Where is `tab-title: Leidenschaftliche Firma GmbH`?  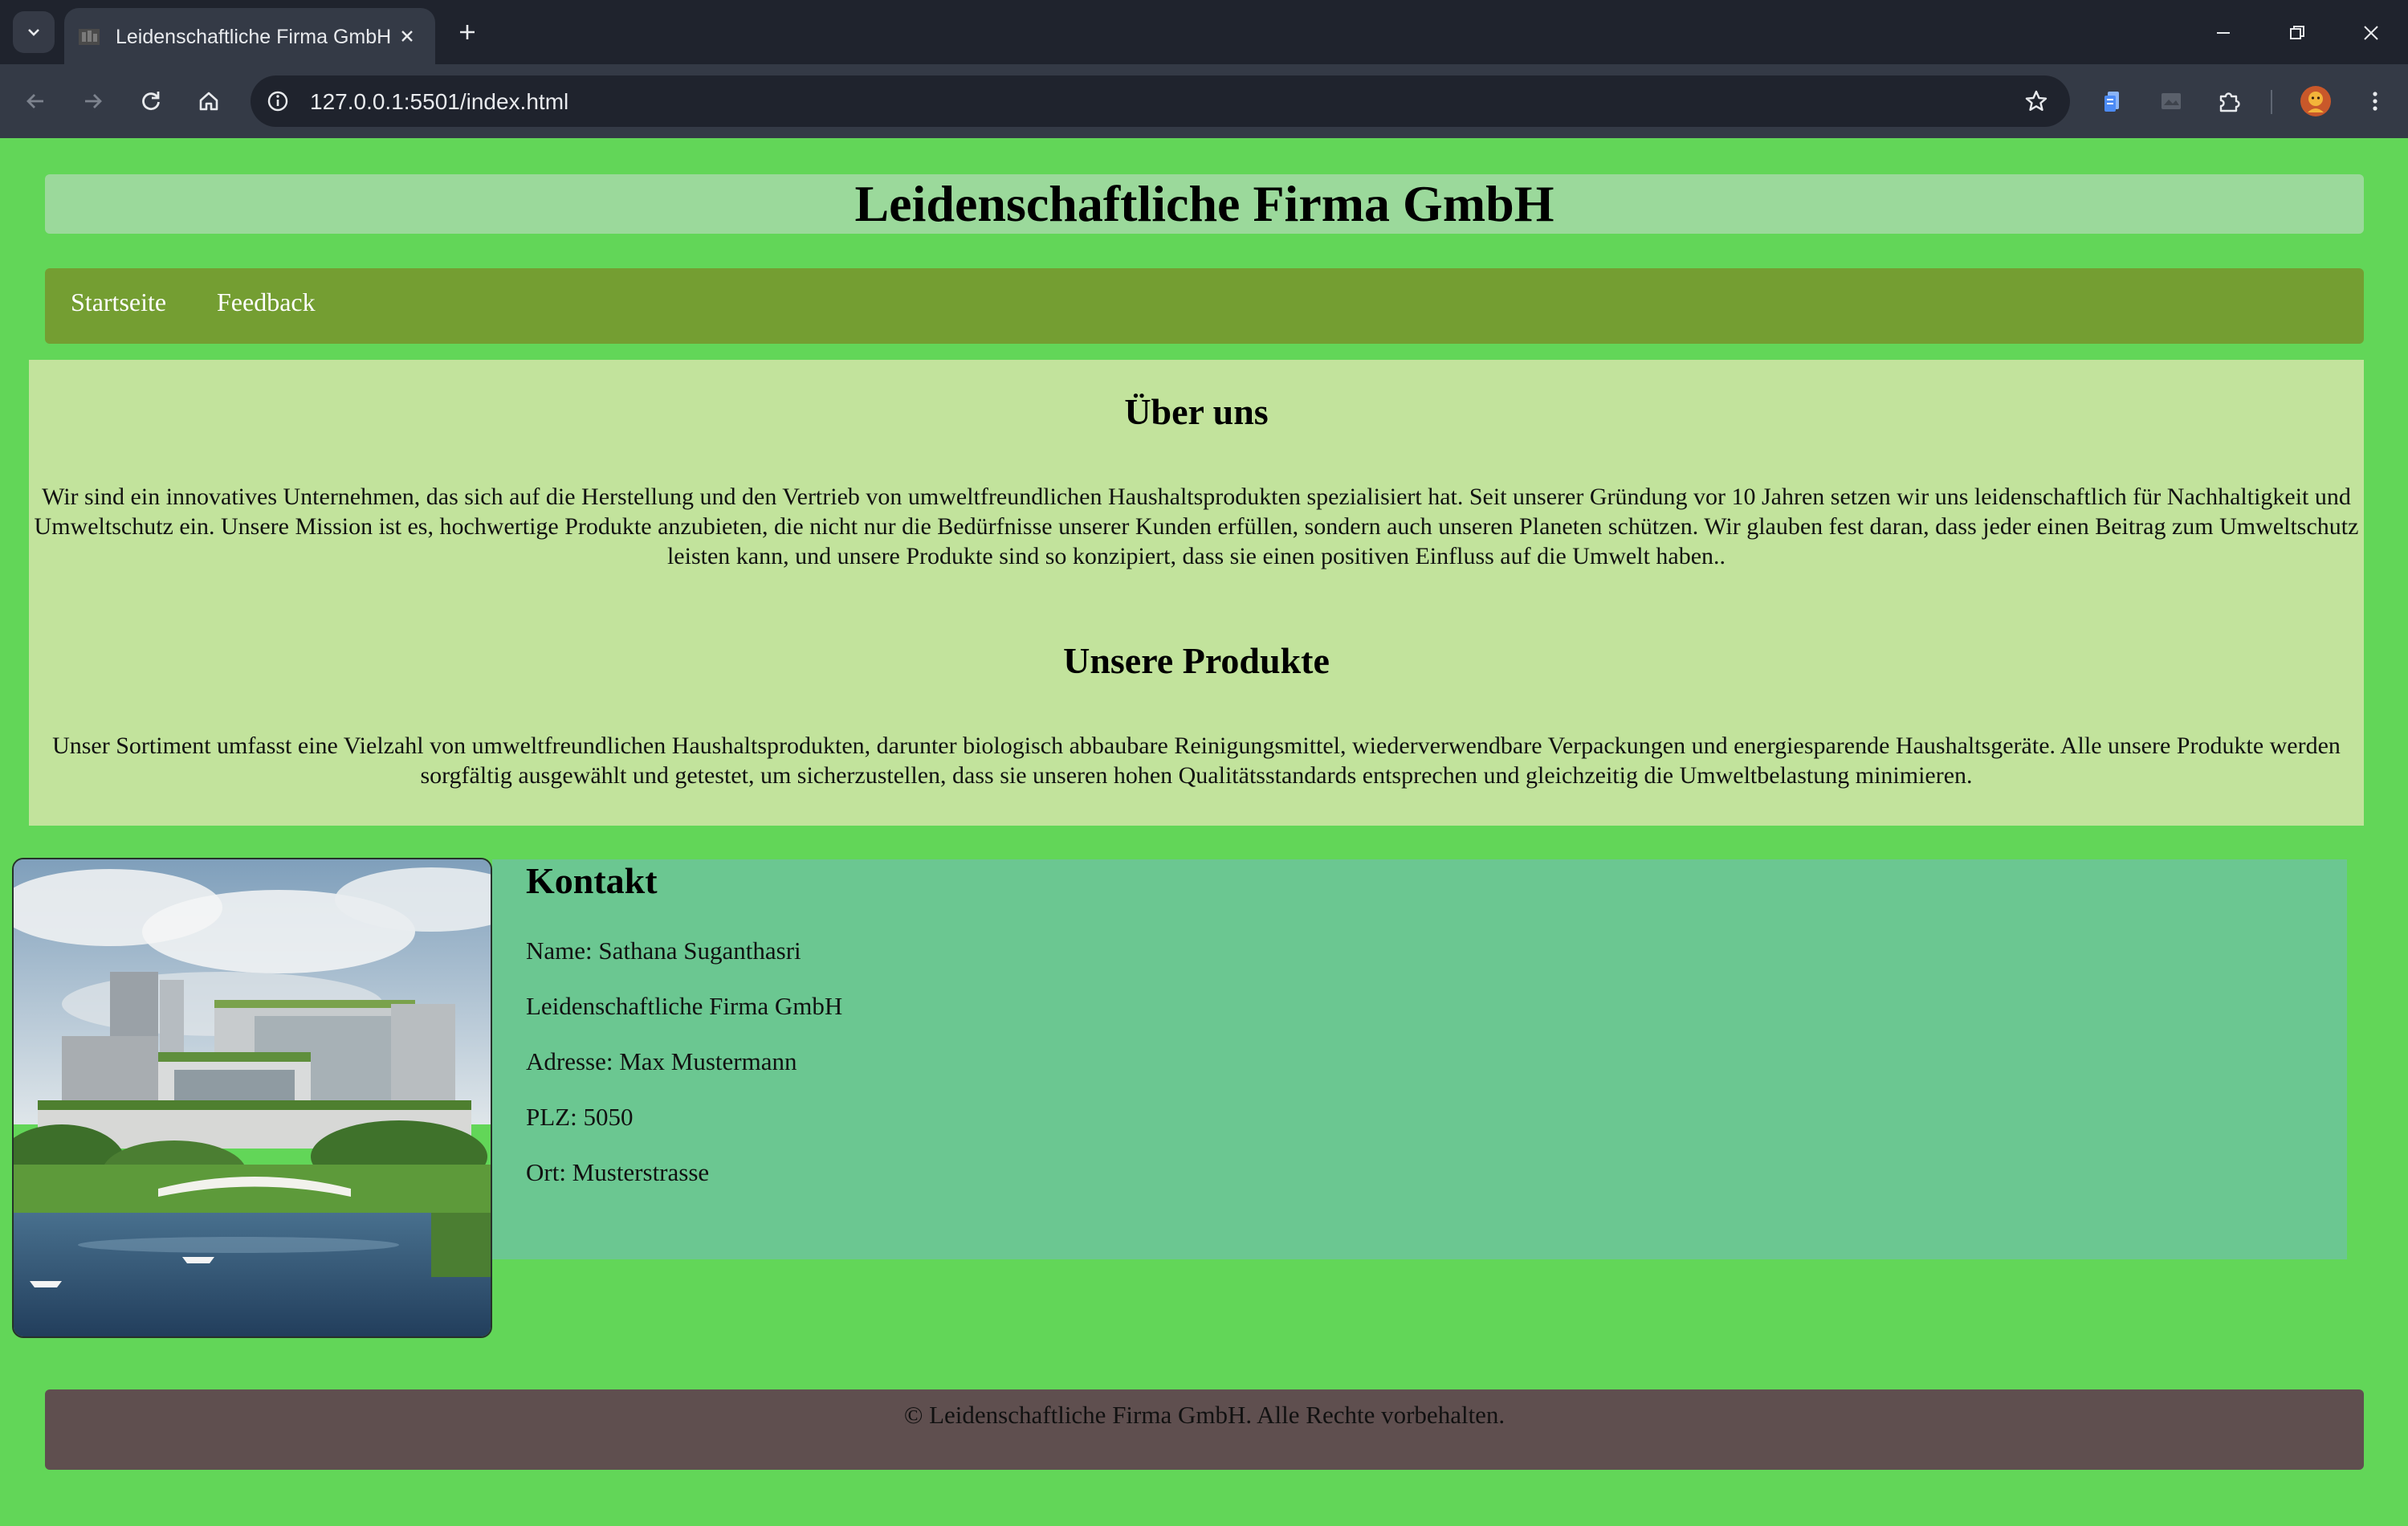 tab-title: Leidenschaftliche Firma GmbH is located at coordinates (254, 37).